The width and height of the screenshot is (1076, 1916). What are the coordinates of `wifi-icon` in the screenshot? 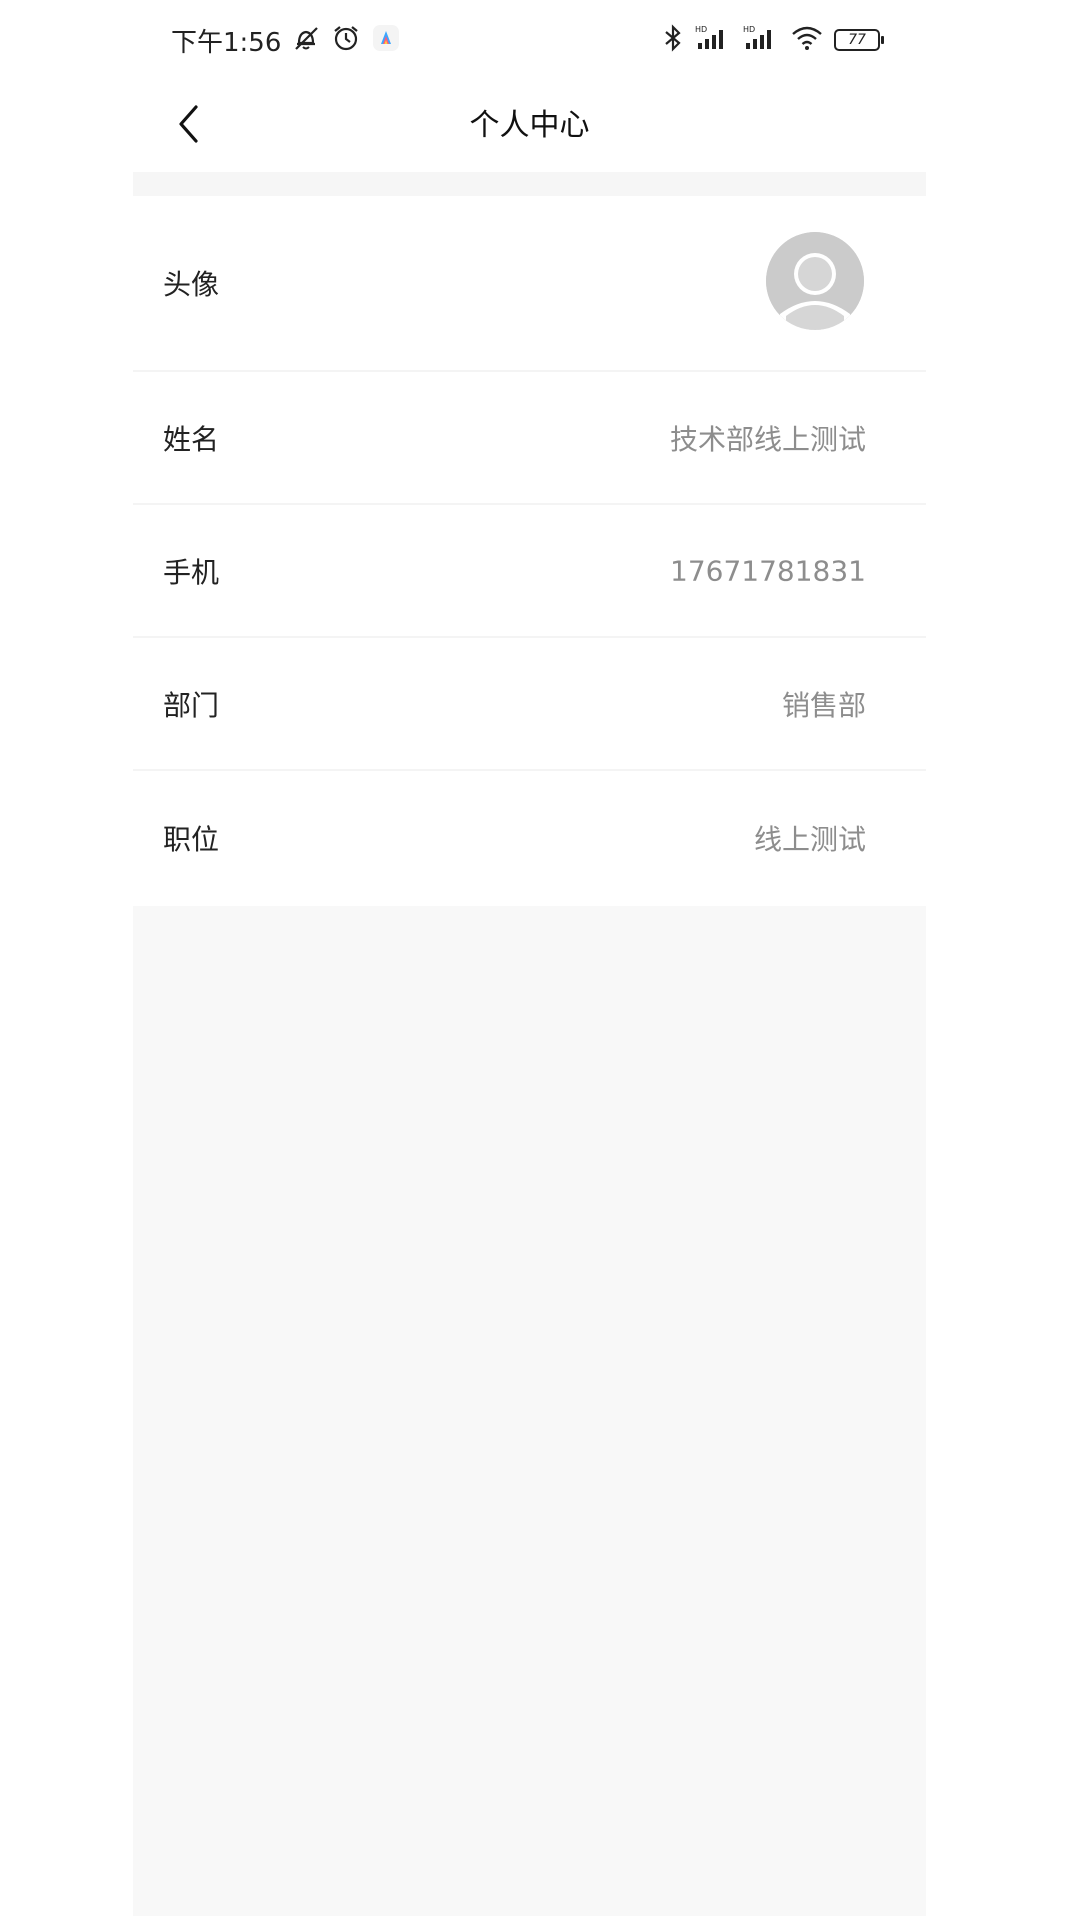 It's located at (807, 40).